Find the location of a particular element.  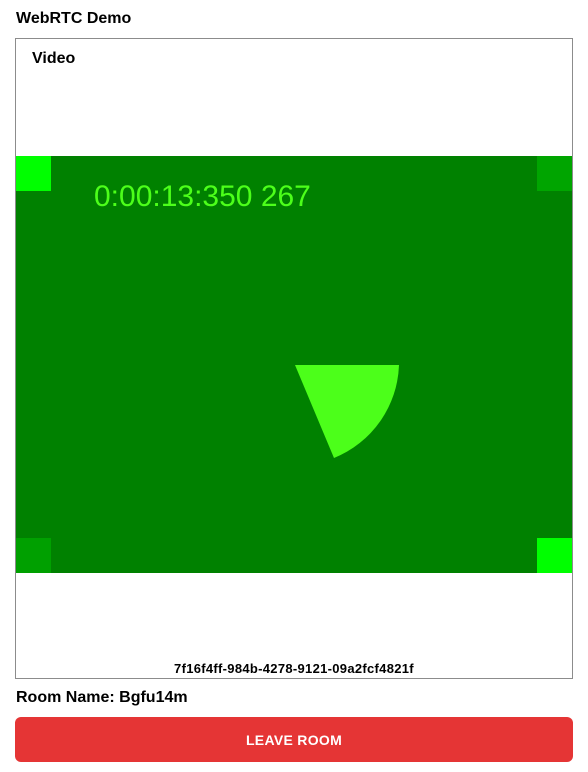

room-name-label: Room Name: is located at coordinates (65, 697).